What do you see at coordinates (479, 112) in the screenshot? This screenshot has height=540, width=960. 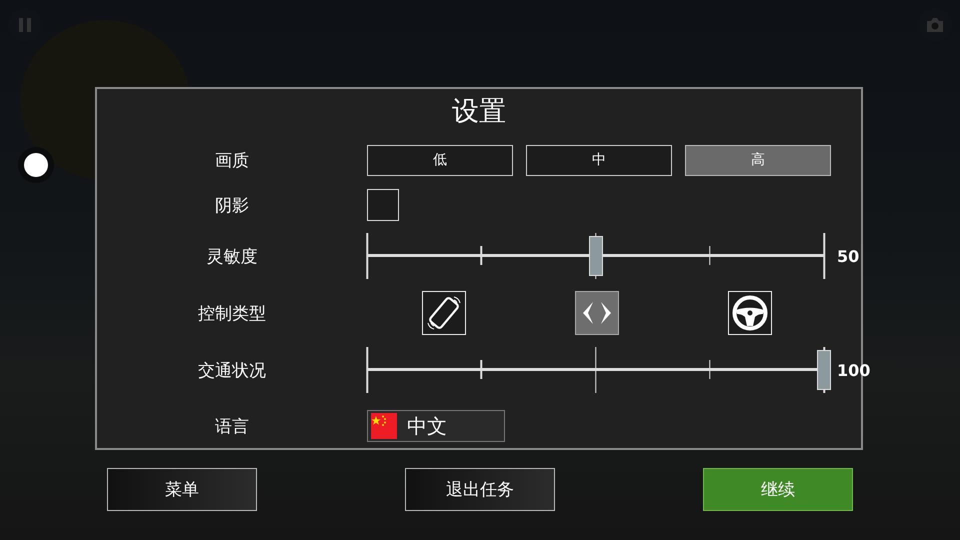 I see `dialog-title: 设置` at bounding box center [479, 112].